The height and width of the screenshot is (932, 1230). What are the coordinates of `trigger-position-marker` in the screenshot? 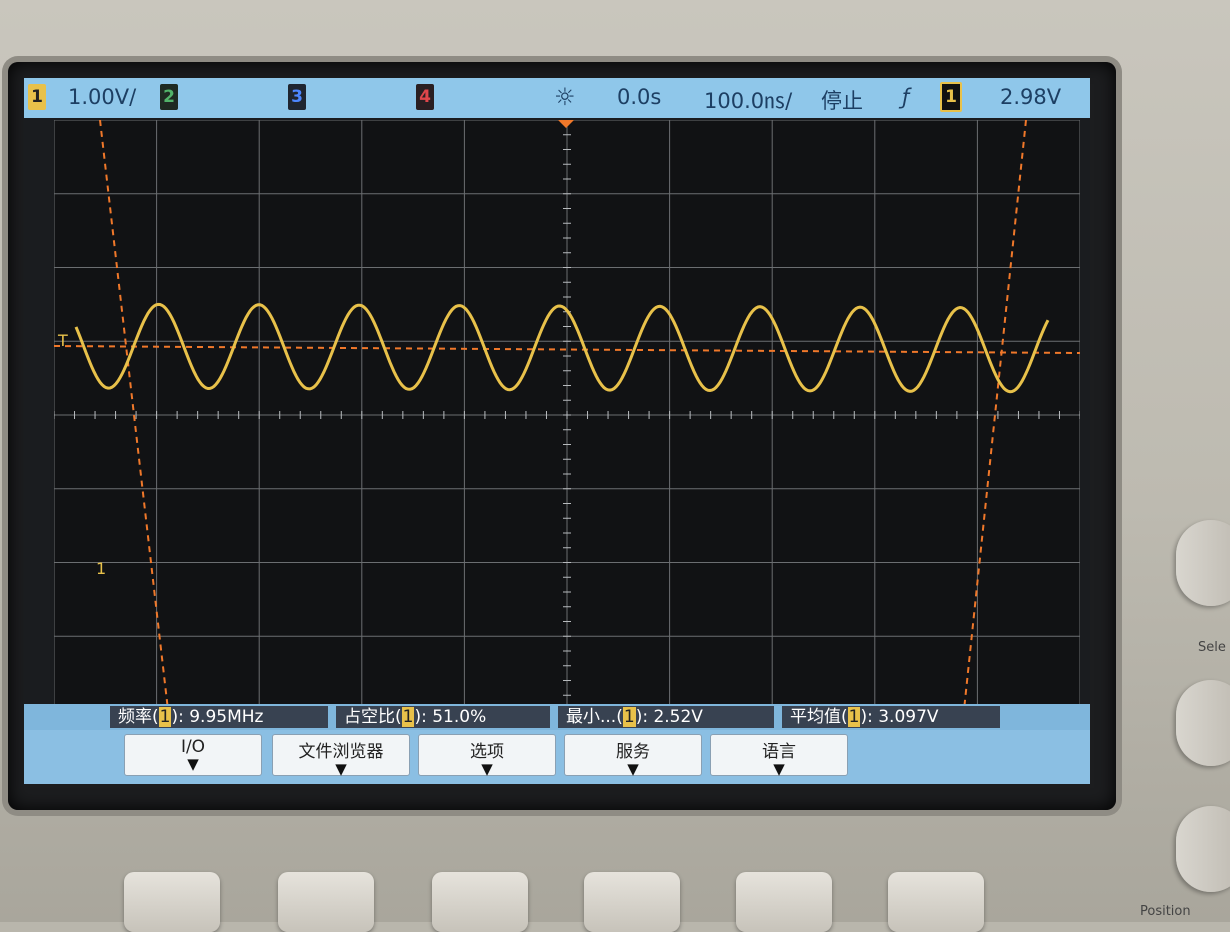 It's located at (566, 124).